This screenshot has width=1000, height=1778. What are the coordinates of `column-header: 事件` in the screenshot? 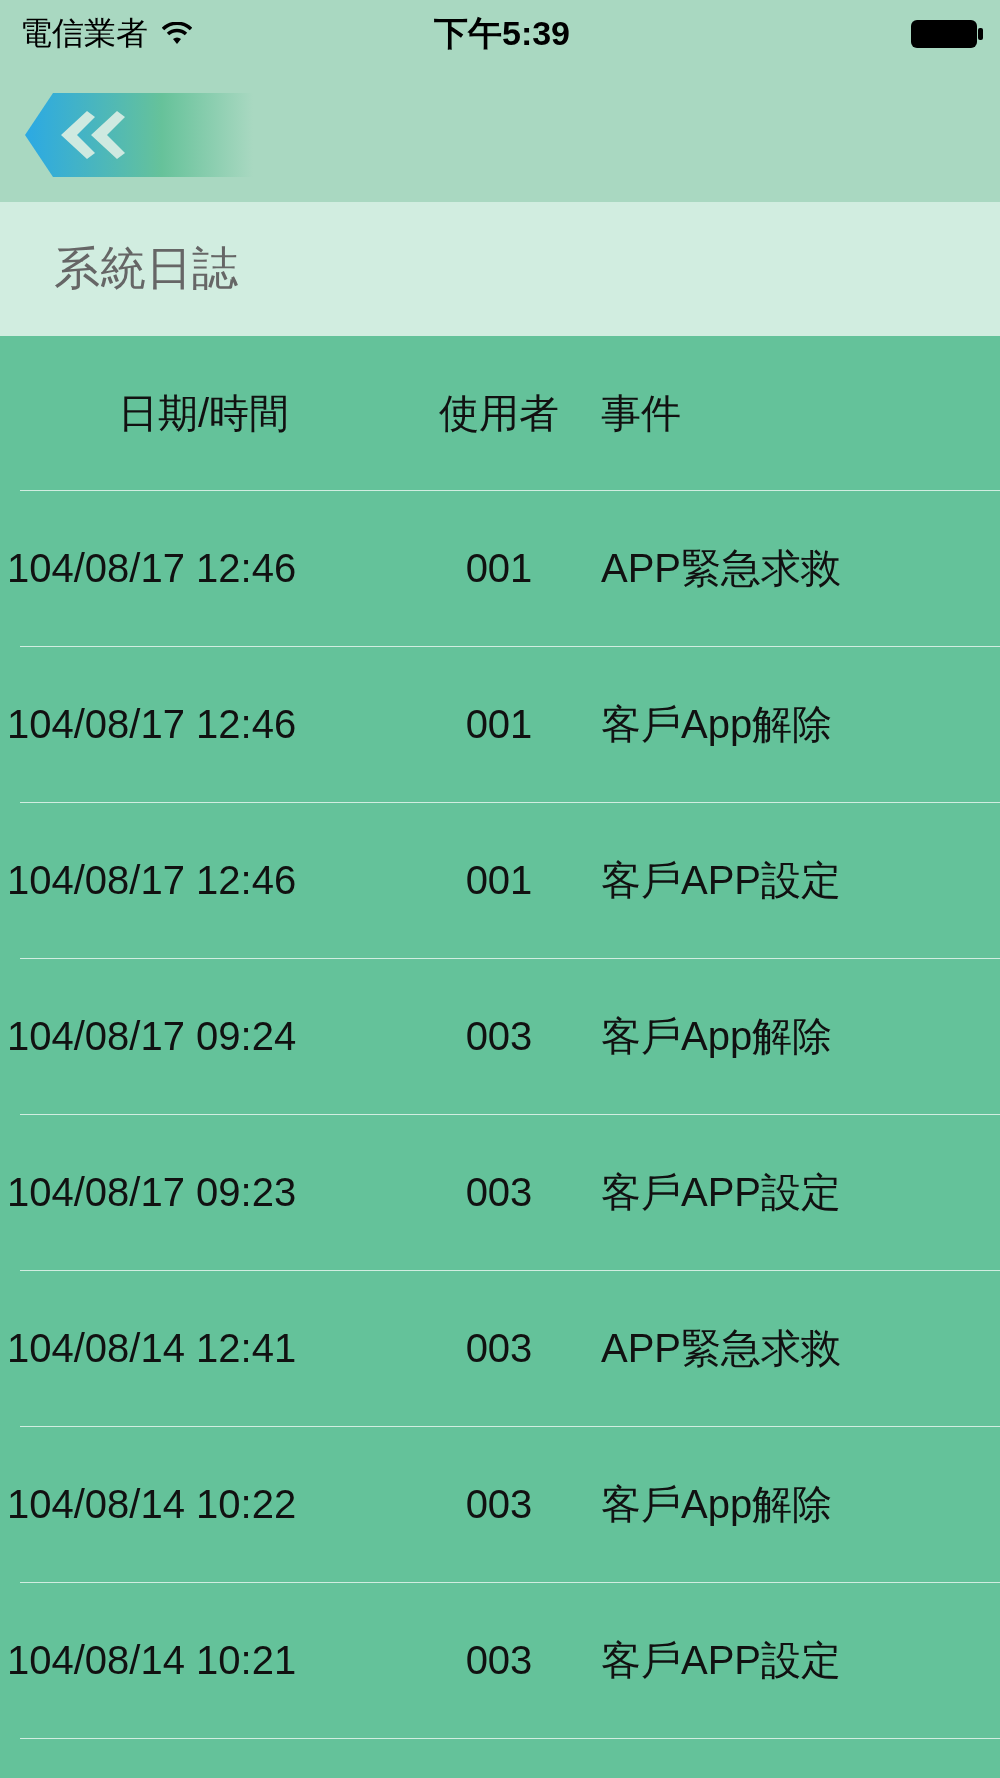 It's located at (641, 413).